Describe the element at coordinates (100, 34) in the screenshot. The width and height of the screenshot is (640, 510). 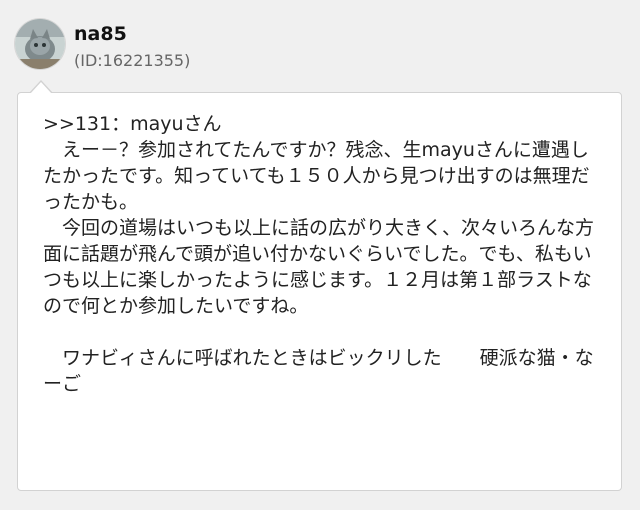
I see `username: na85` at that location.